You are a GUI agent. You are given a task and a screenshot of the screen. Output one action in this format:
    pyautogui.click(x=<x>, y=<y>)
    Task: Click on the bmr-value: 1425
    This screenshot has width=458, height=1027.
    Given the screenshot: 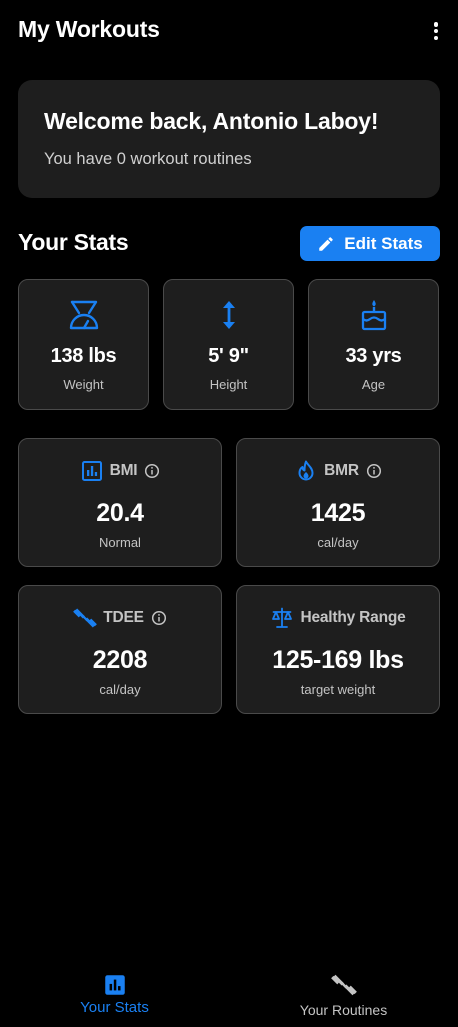 What is the action you would take?
    pyautogui.click(x=338, y=513)
    